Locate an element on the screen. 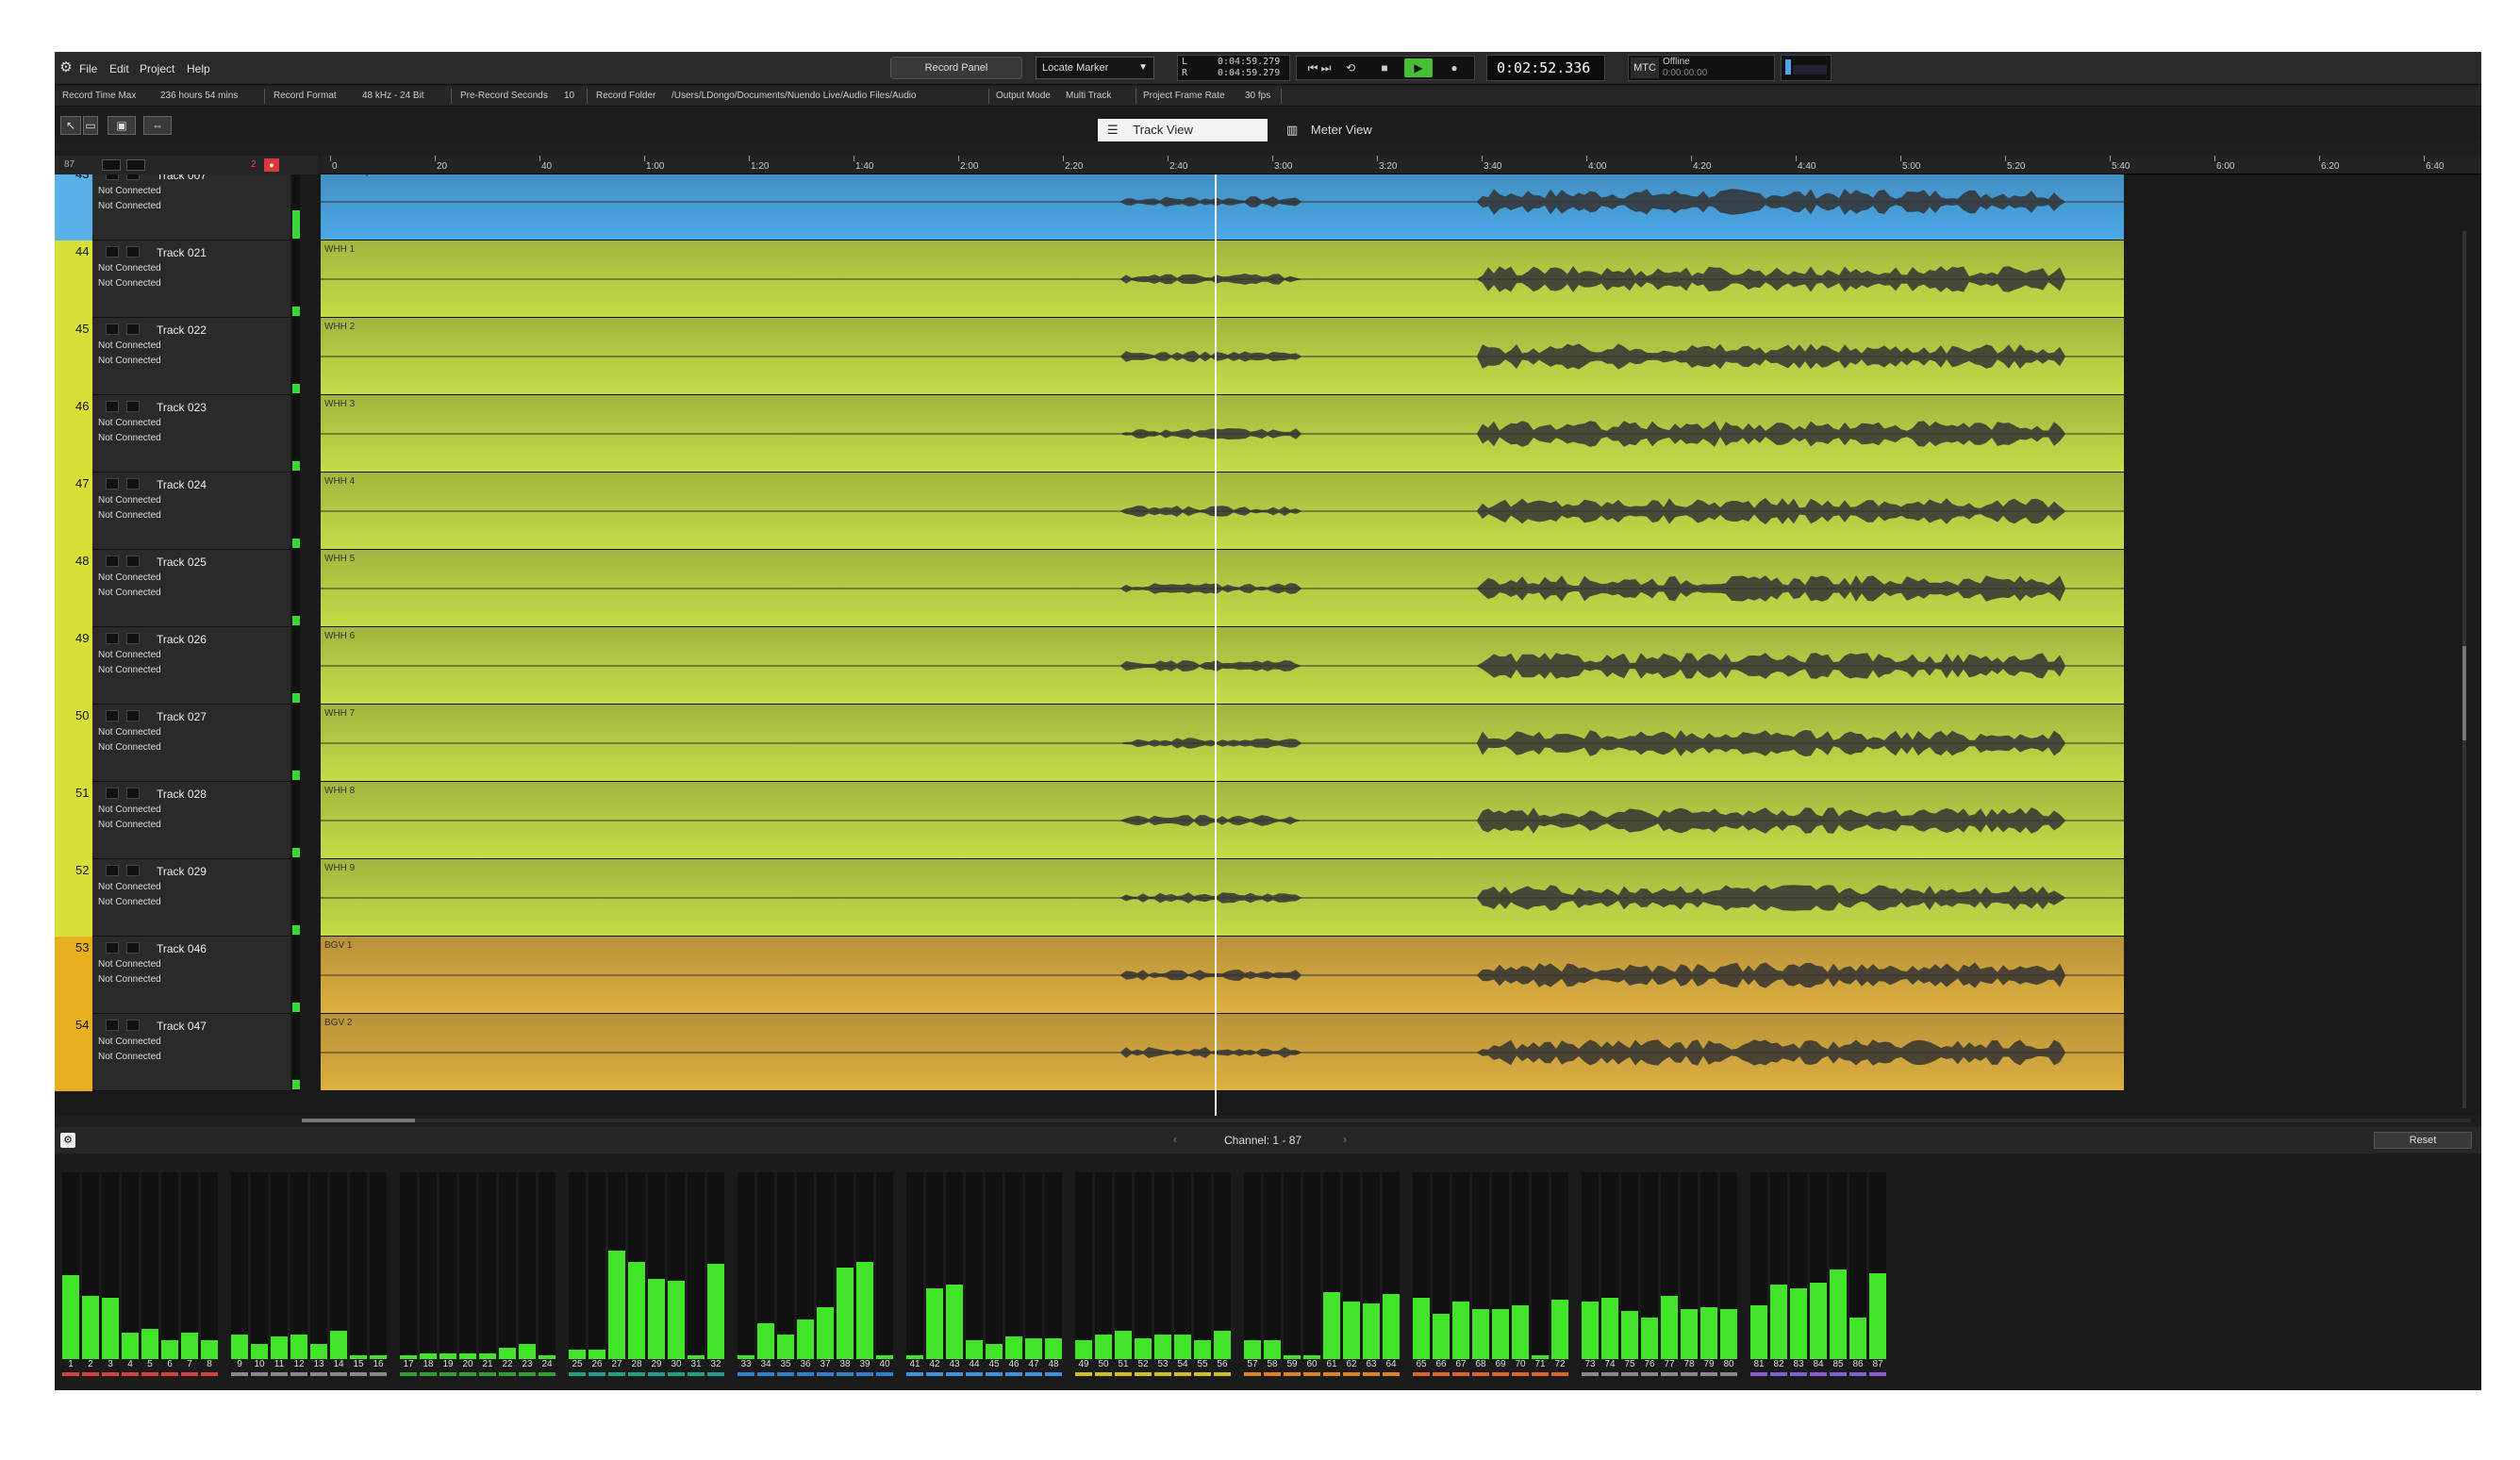 The width and height of the screenshot is (2520, 1460). track-number-cell: 54 is located at coordinates (74, 1052).